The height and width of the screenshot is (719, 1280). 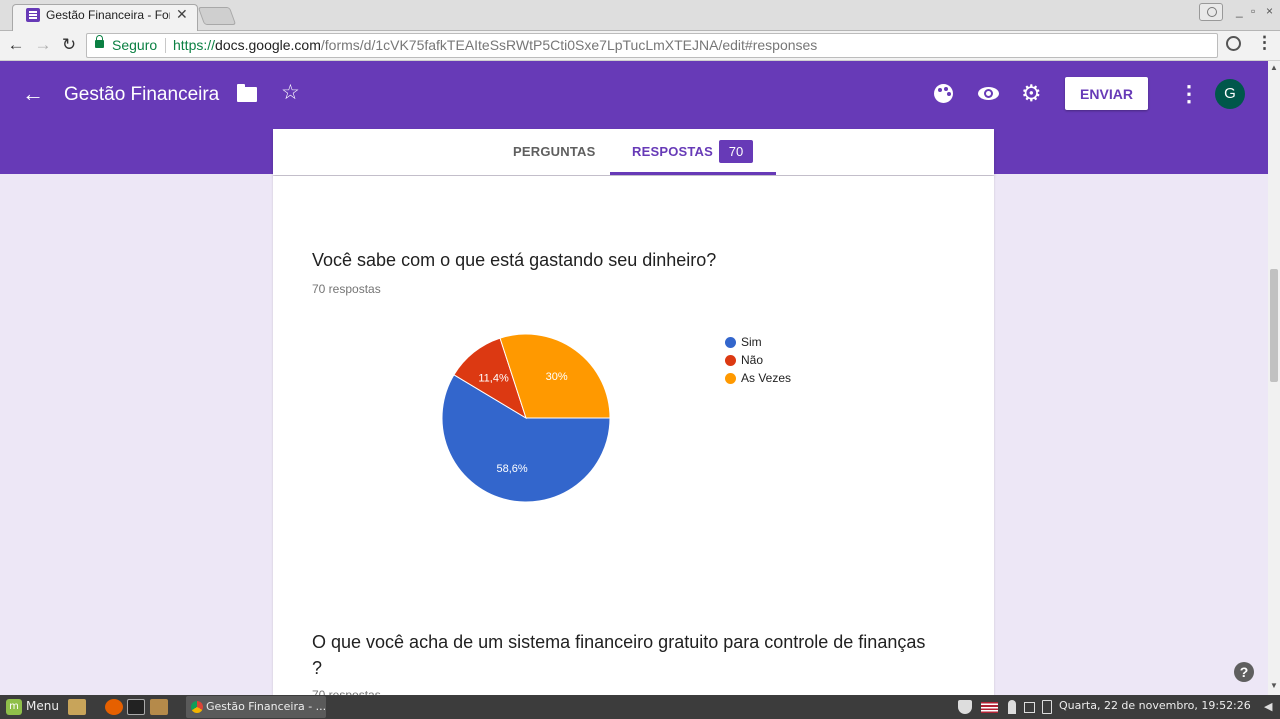 What do you see at coordinates (141, 95) in the screenshot?
I see `form-title: Gestão Financeira` at bounding box center [141, 95].